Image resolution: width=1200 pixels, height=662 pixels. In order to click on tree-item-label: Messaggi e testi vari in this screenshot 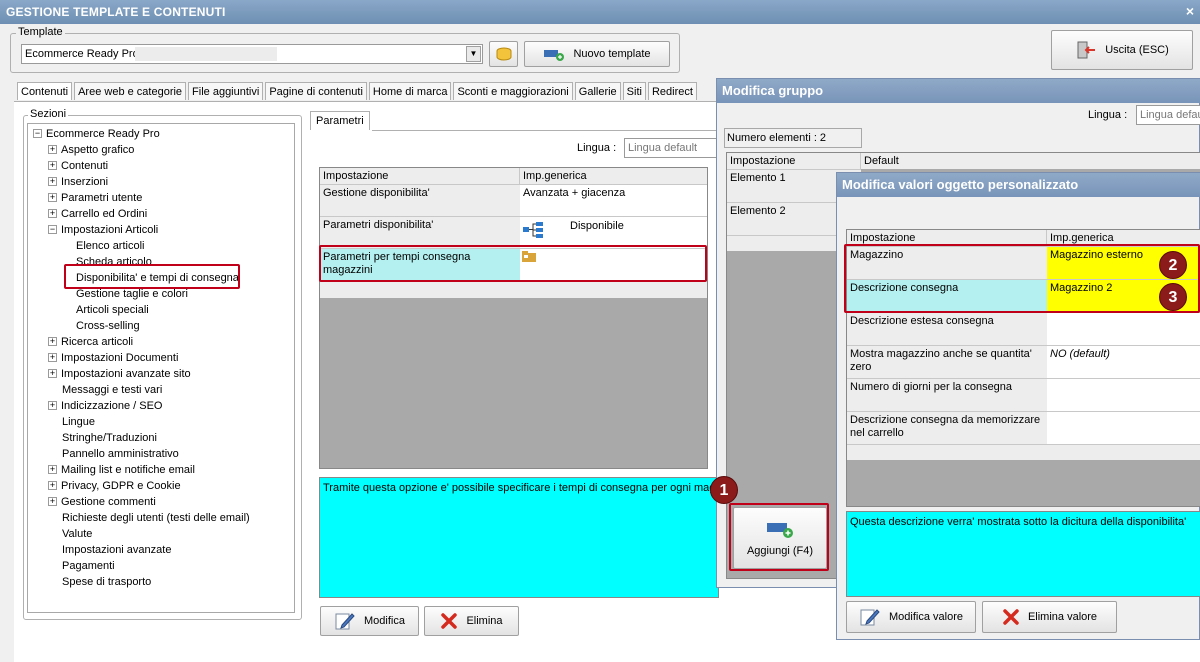, I will do `click(112, 390)`.